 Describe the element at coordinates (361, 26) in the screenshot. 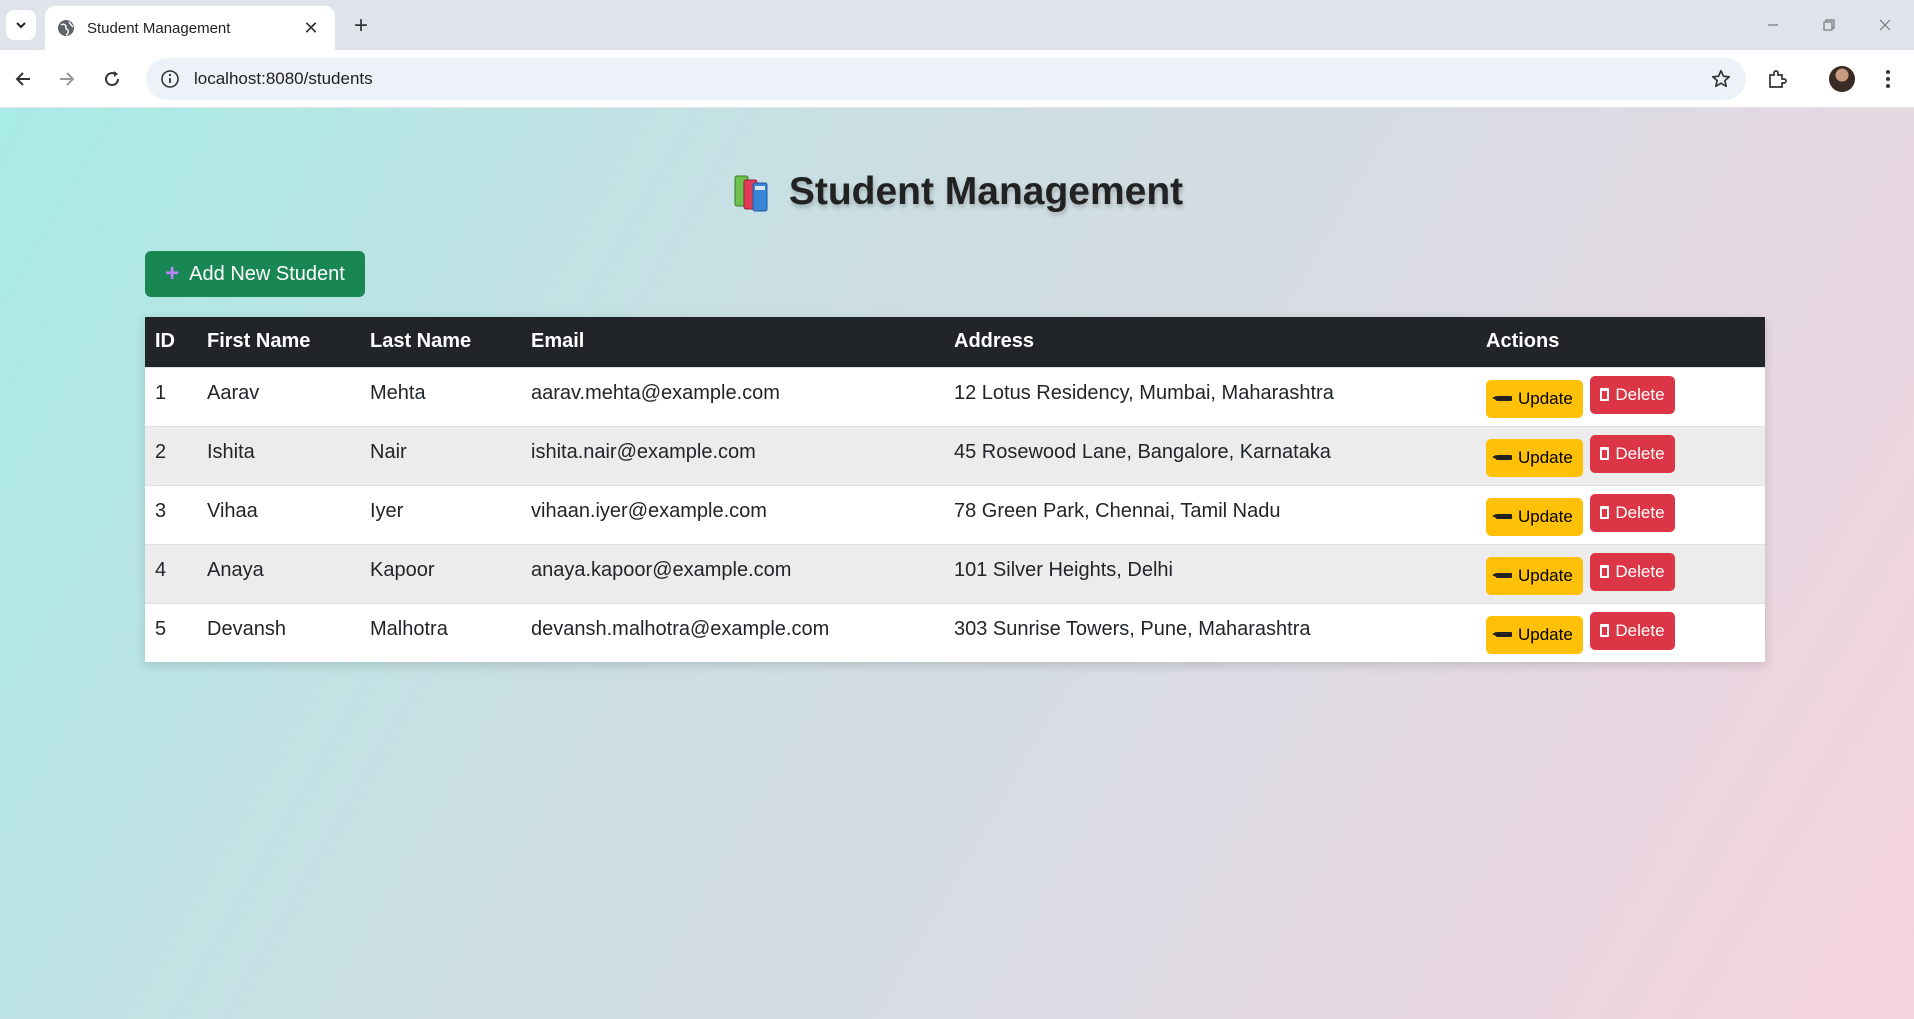

I see `new-tab-icon: +` at that location.